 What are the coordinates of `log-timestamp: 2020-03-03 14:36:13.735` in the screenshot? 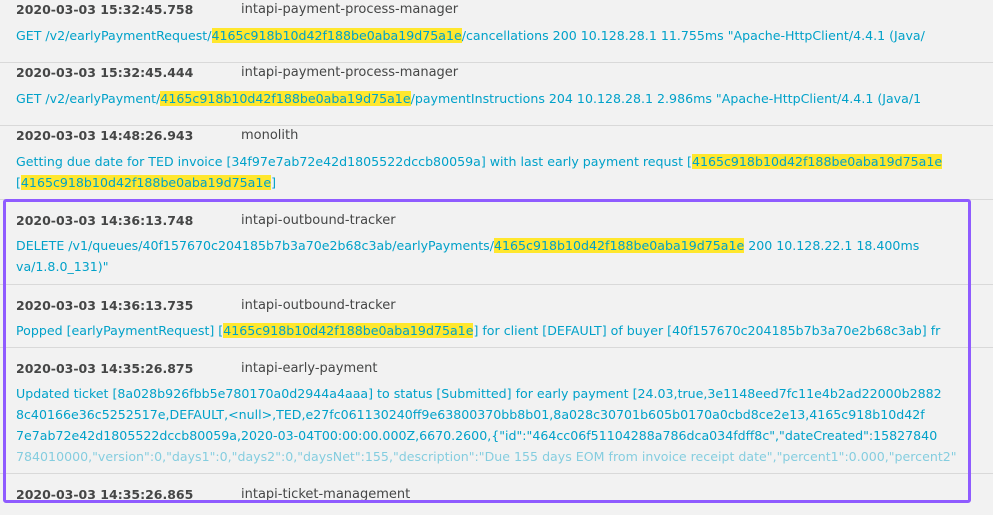 It's located at (105, 305).